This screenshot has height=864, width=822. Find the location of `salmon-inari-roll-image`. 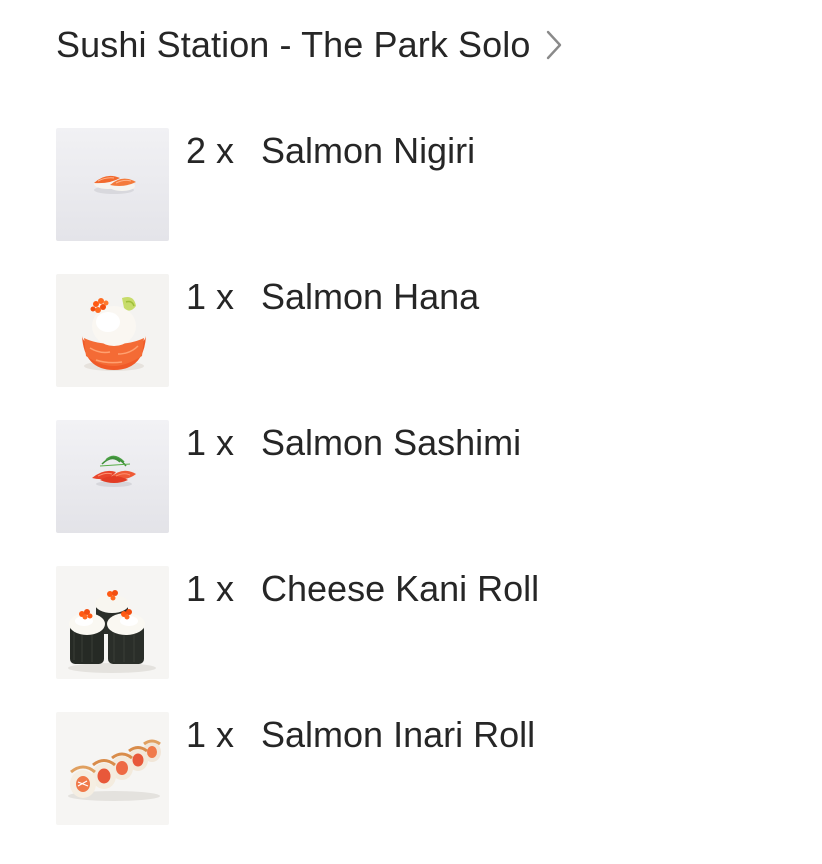

salmon-inari-roll-image is located at coordinates (112, 768).